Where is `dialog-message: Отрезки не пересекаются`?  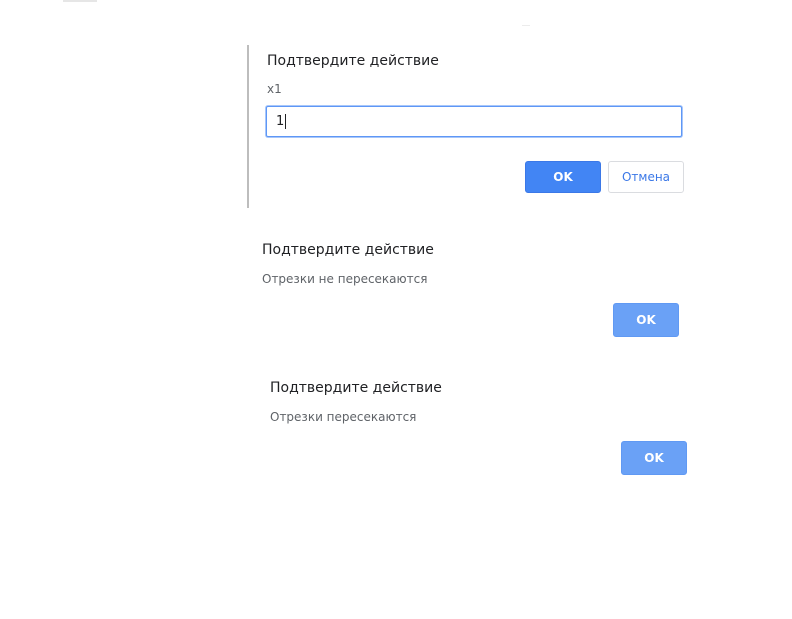
dialog-message: Отрезки не пересекаются is located at coordinates (345, 279).